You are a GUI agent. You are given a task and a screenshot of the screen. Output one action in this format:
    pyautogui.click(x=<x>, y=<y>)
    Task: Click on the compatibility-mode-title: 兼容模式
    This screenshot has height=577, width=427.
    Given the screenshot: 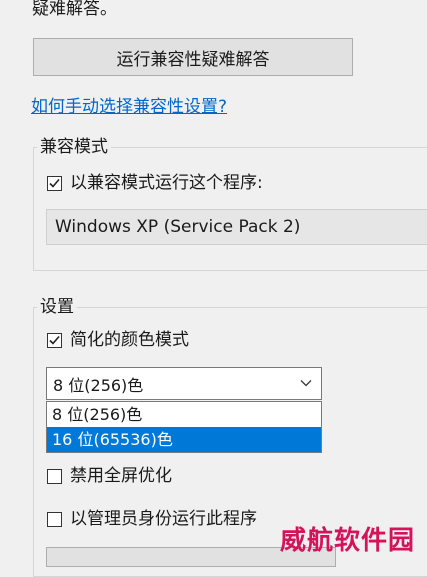 What is the action you would take?
    pyautogui.click(x=74, y=147)
    